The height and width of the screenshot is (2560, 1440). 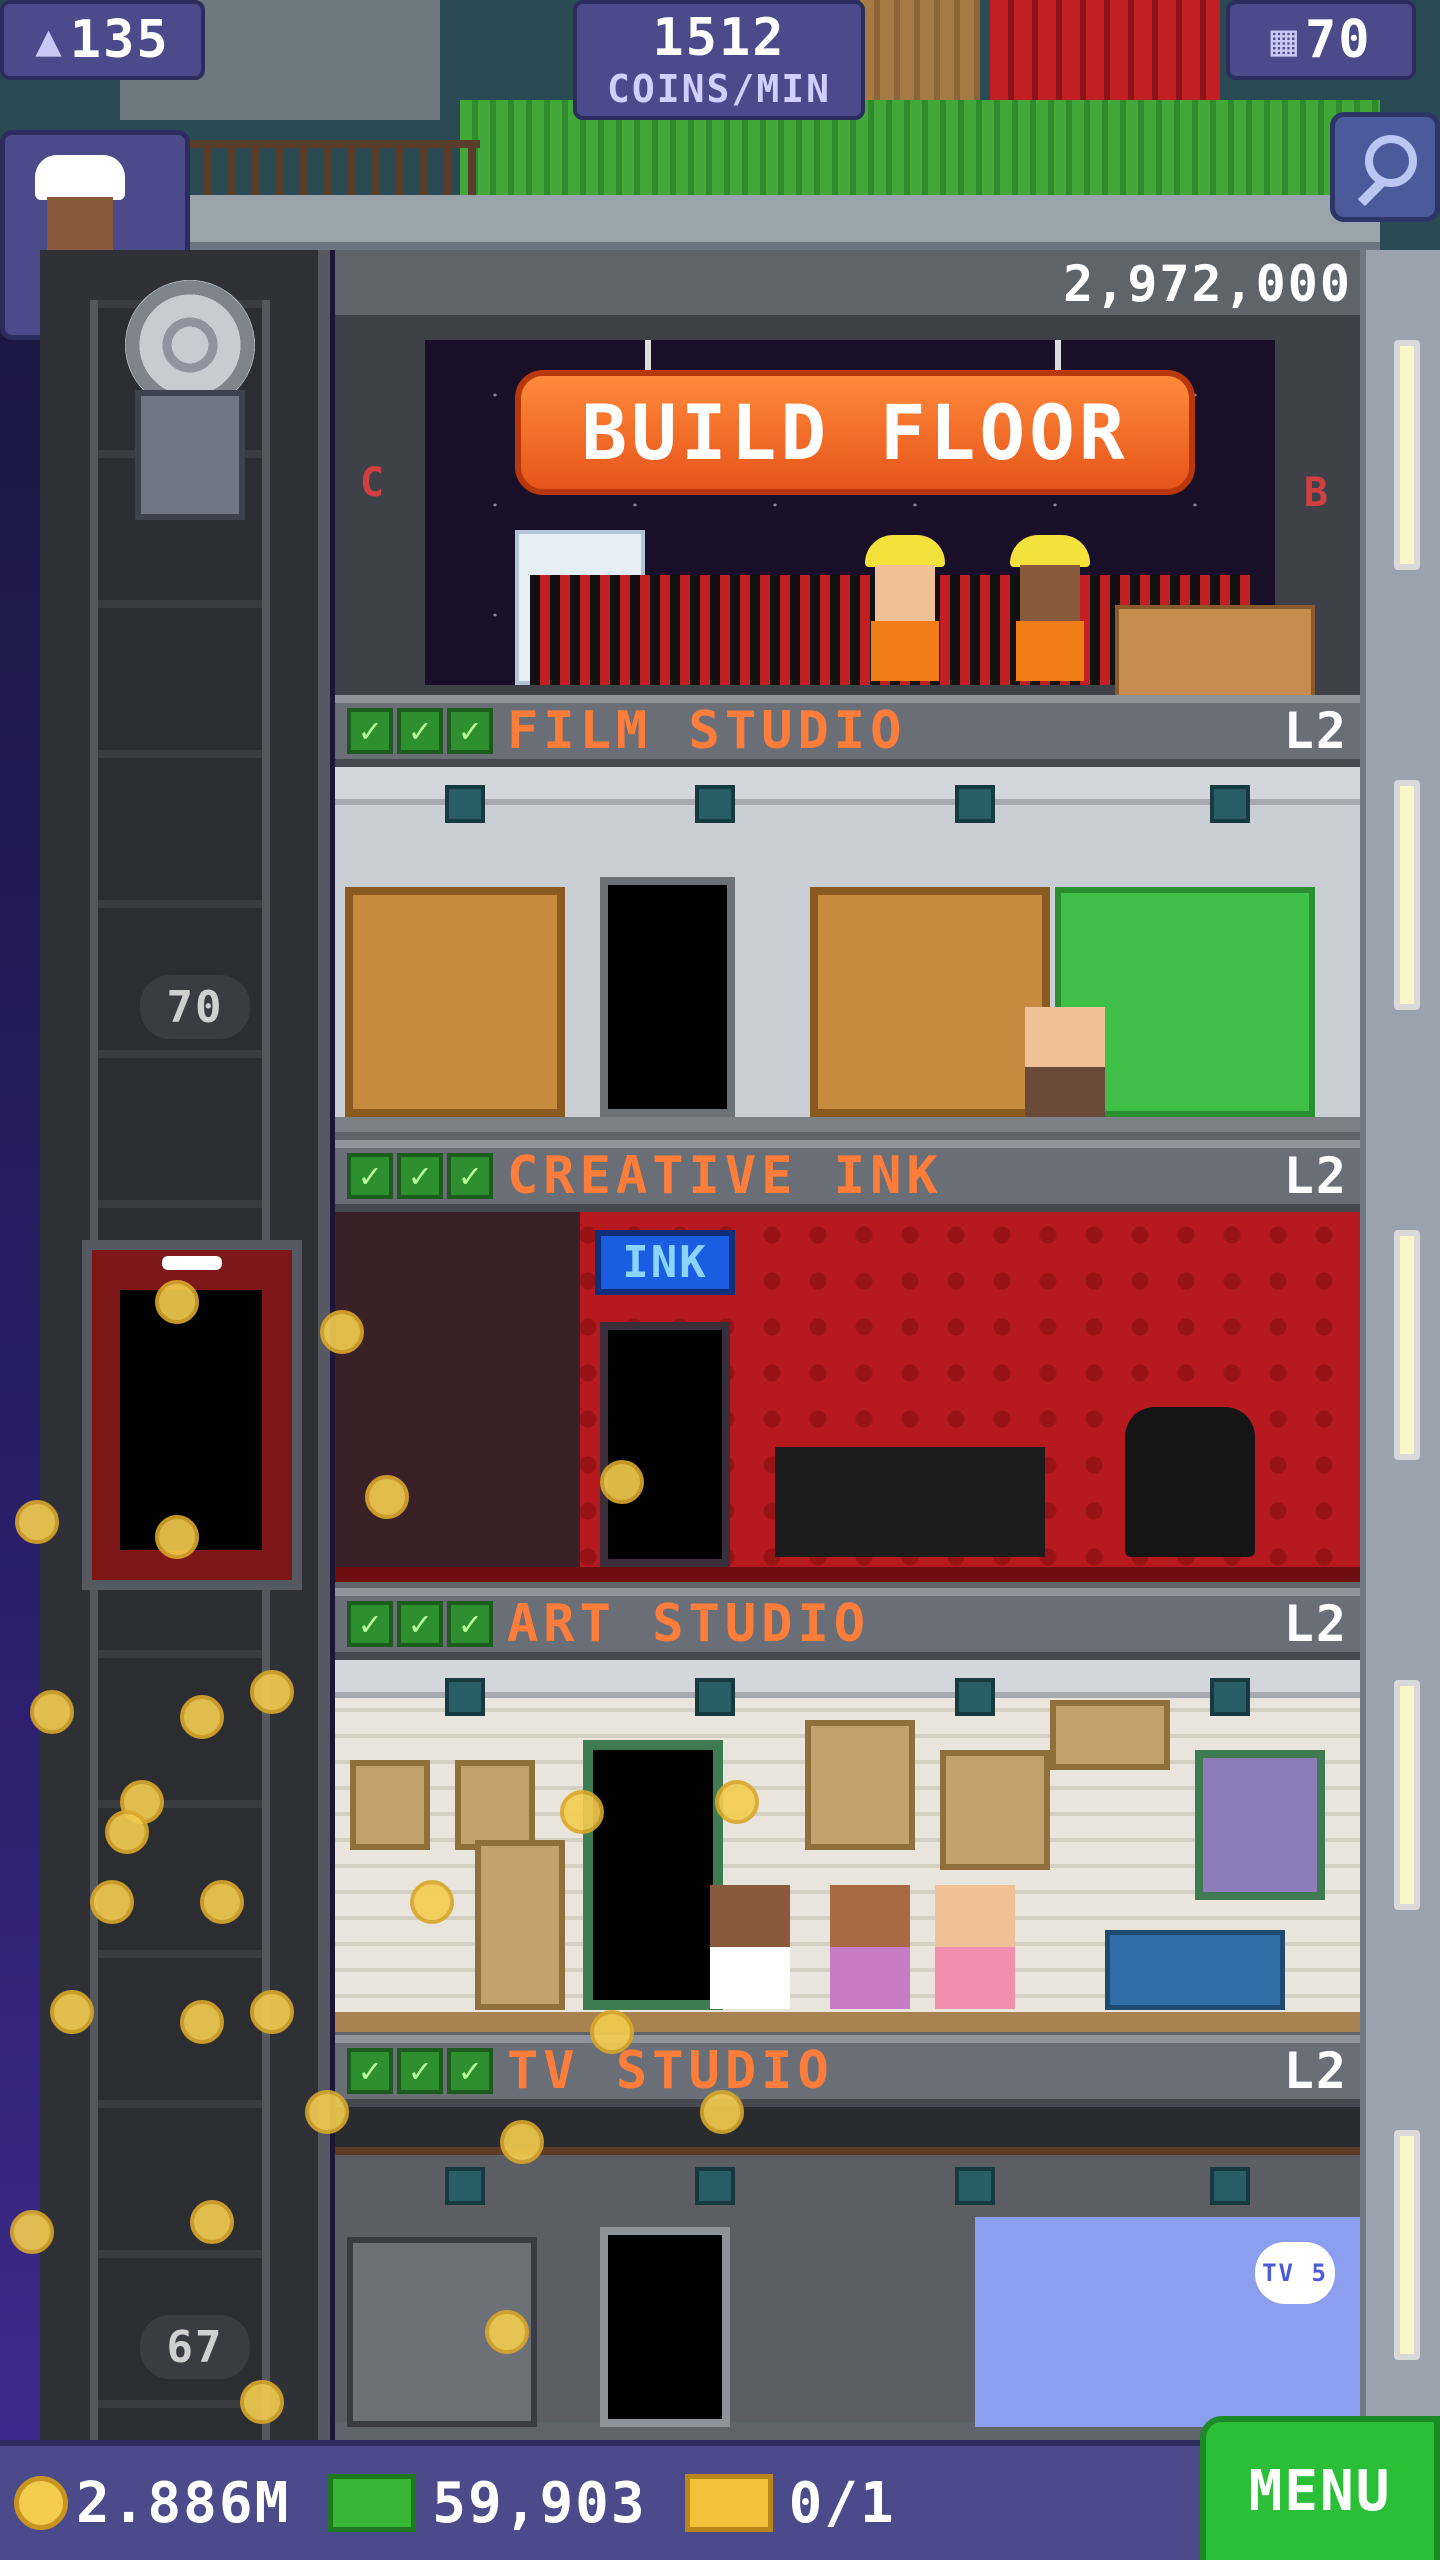 What do you see at coordinates (1190, 1482) in the screenshot?
I see `tattoo-chair` at bounding box center [1190, 1482].